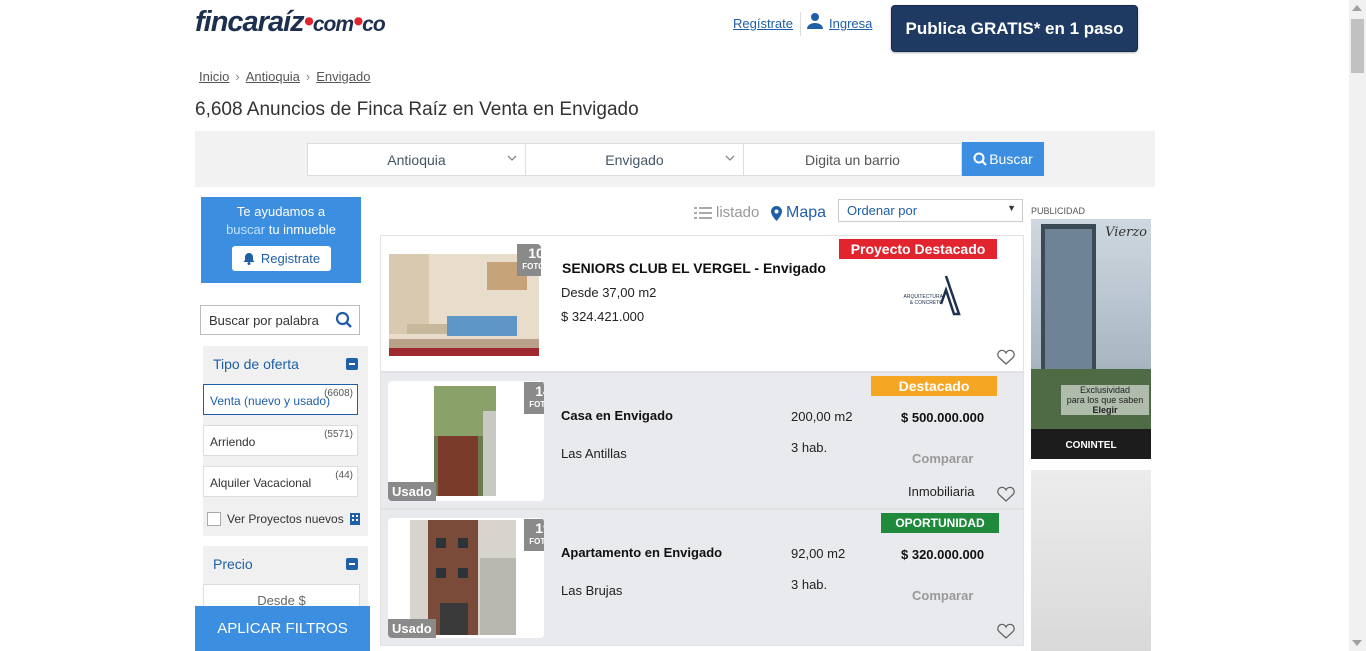  I want to click on ad-line2: para los que saben, so click(1105, 400).